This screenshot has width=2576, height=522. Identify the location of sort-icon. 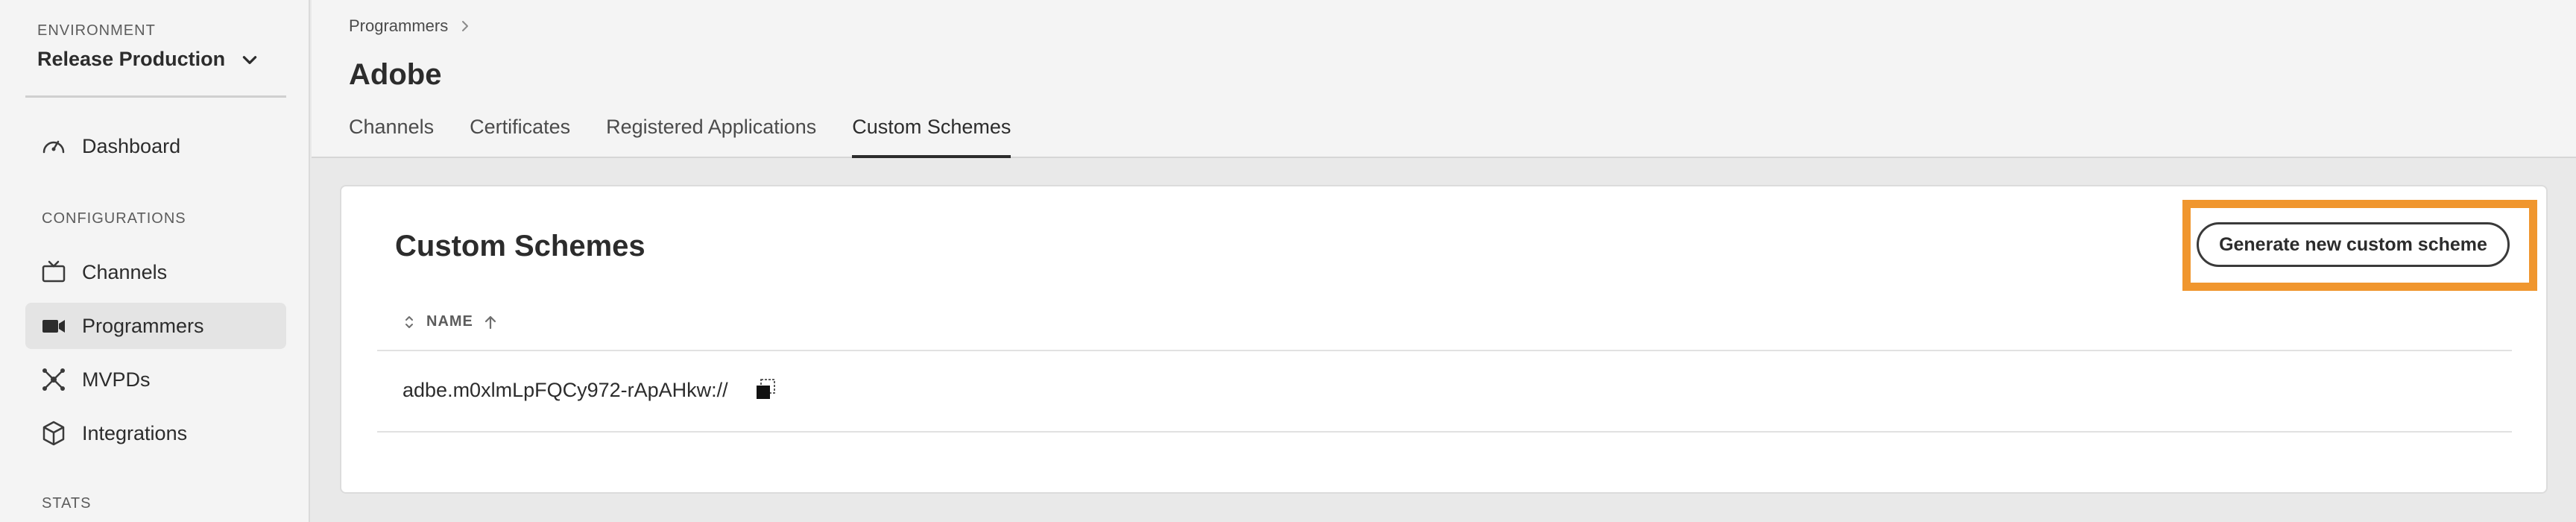
(409, 321).